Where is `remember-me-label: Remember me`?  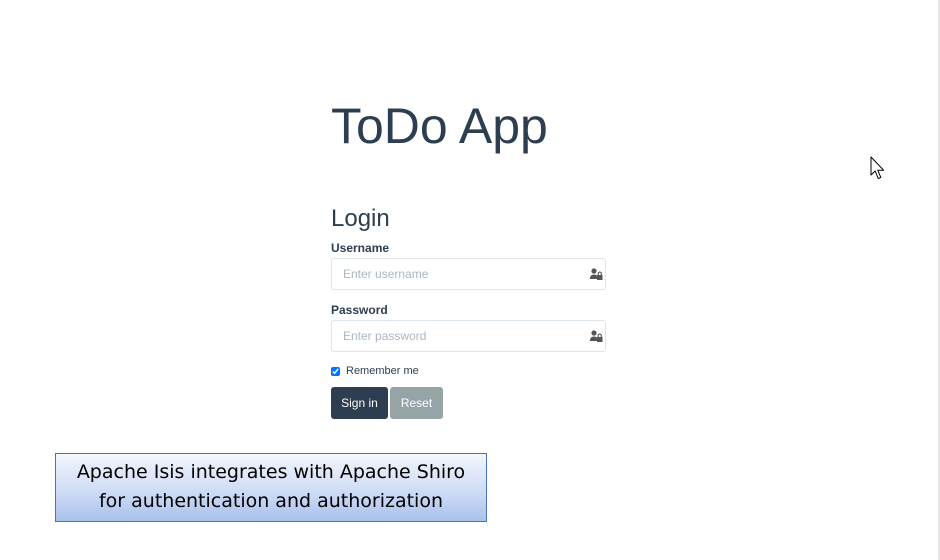 remember-me-label: Remember me is located at coordinates (382, 371).